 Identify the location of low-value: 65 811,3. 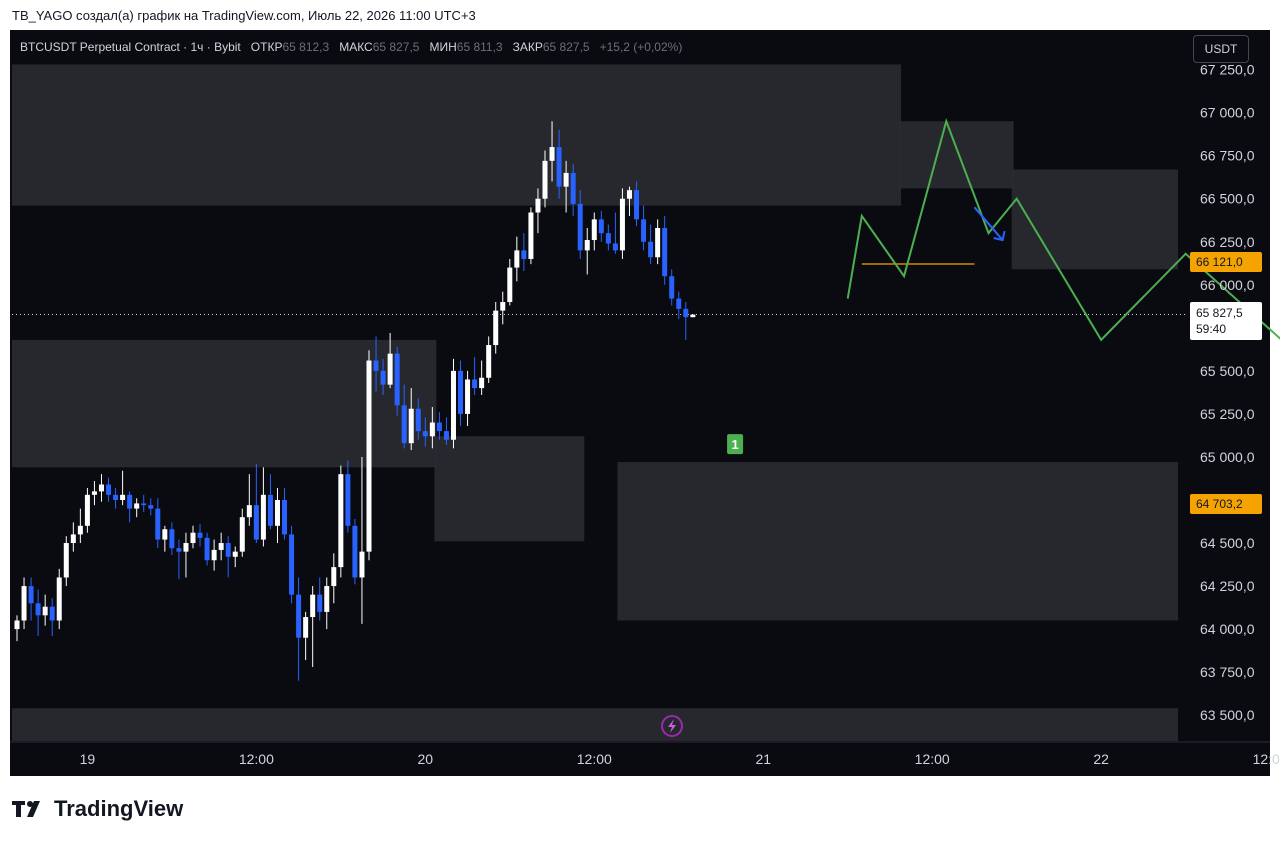
(479, 47).